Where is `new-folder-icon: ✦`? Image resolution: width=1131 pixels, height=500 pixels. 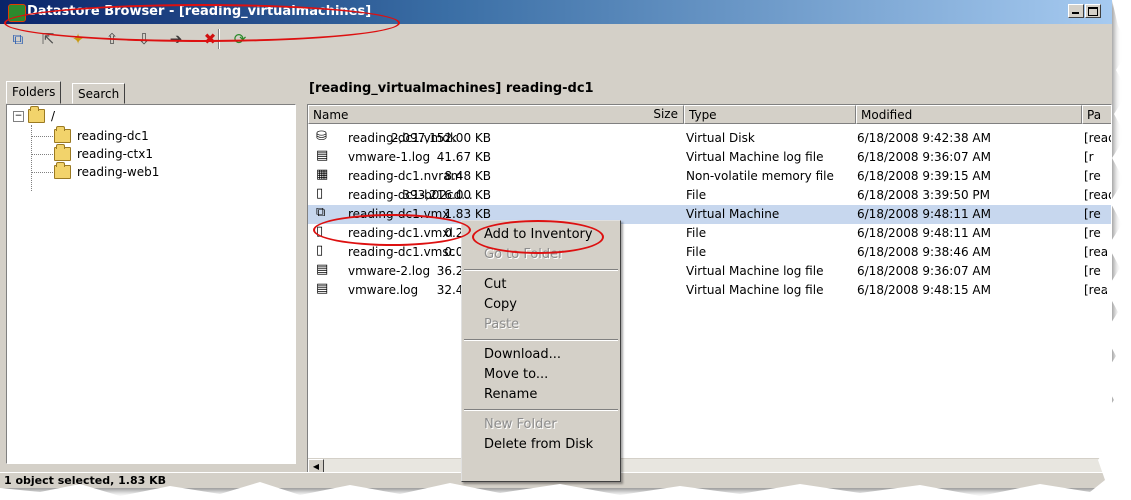
new-folder-icon: ✦ is located at coordinates (78, 39).